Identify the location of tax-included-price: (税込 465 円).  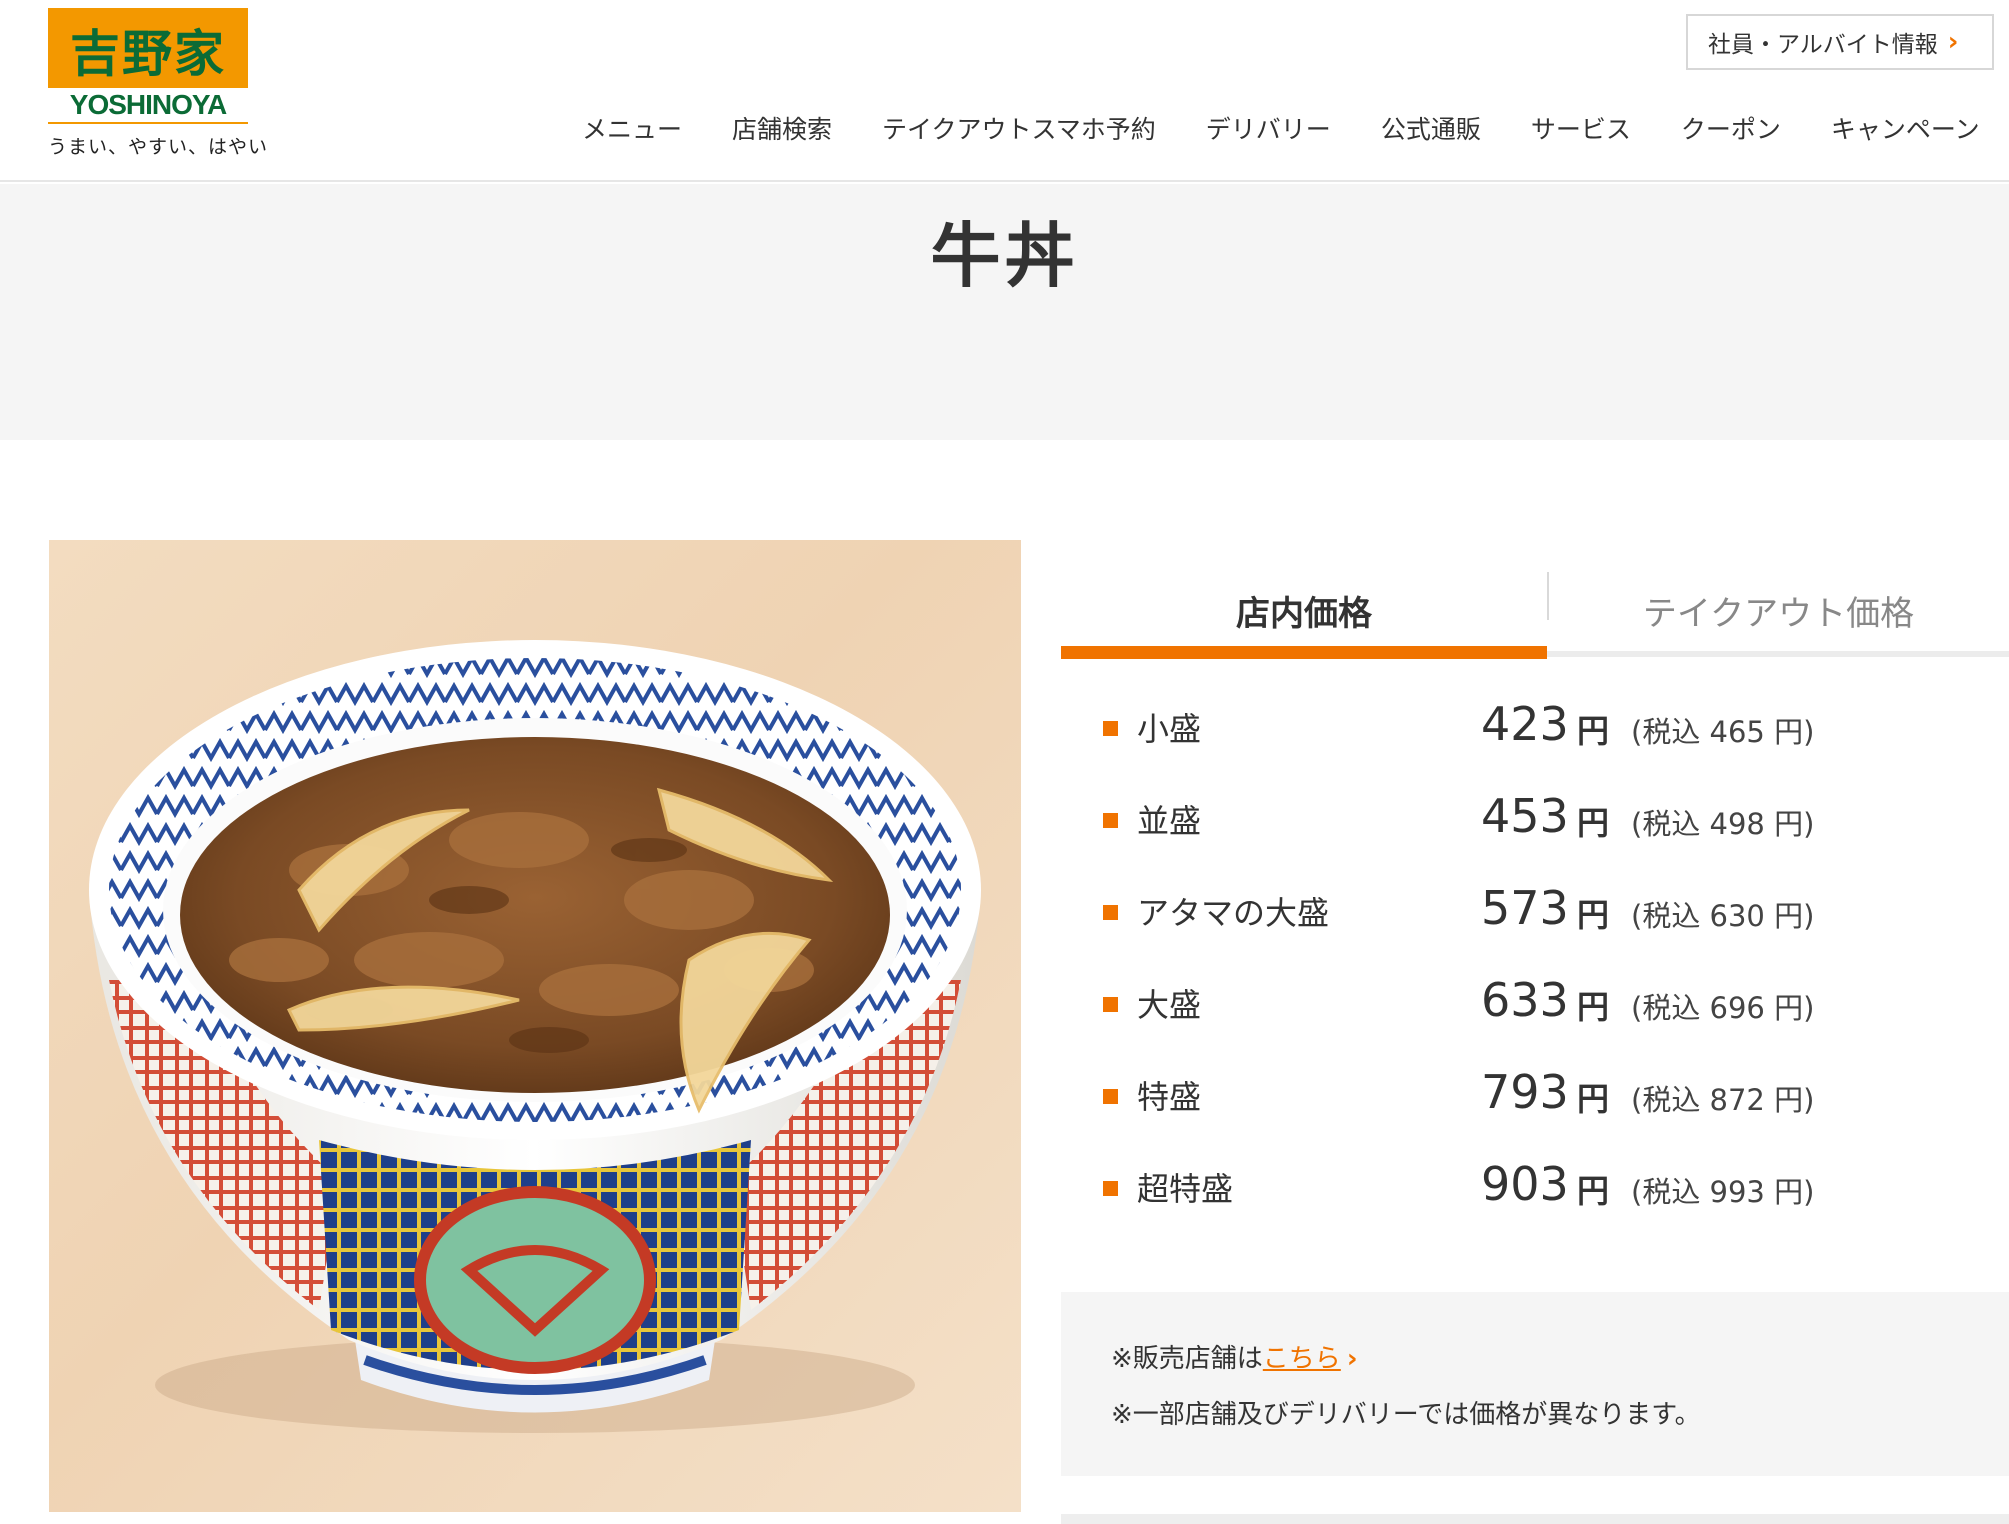
(1723, 732).